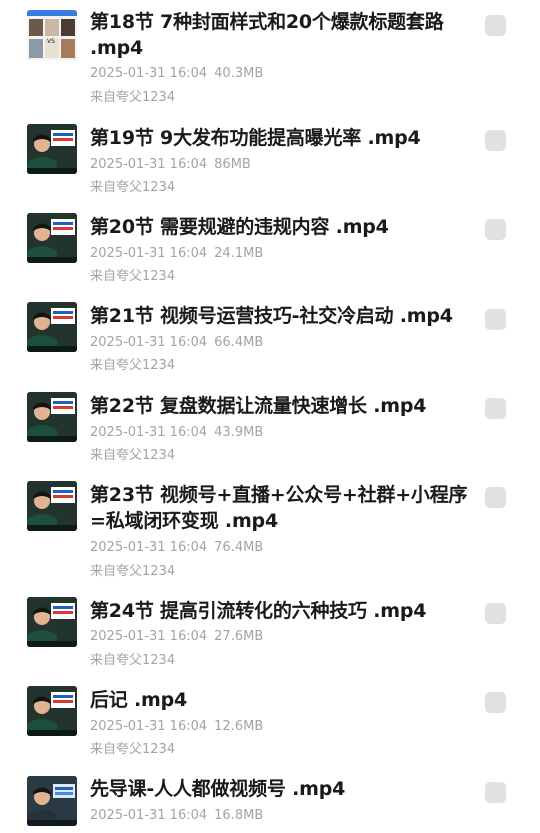  What do you see at coordinates (239, 726) in the screenshot?
I see `file-size: 12.6MB` at bounding box center [239, 726].